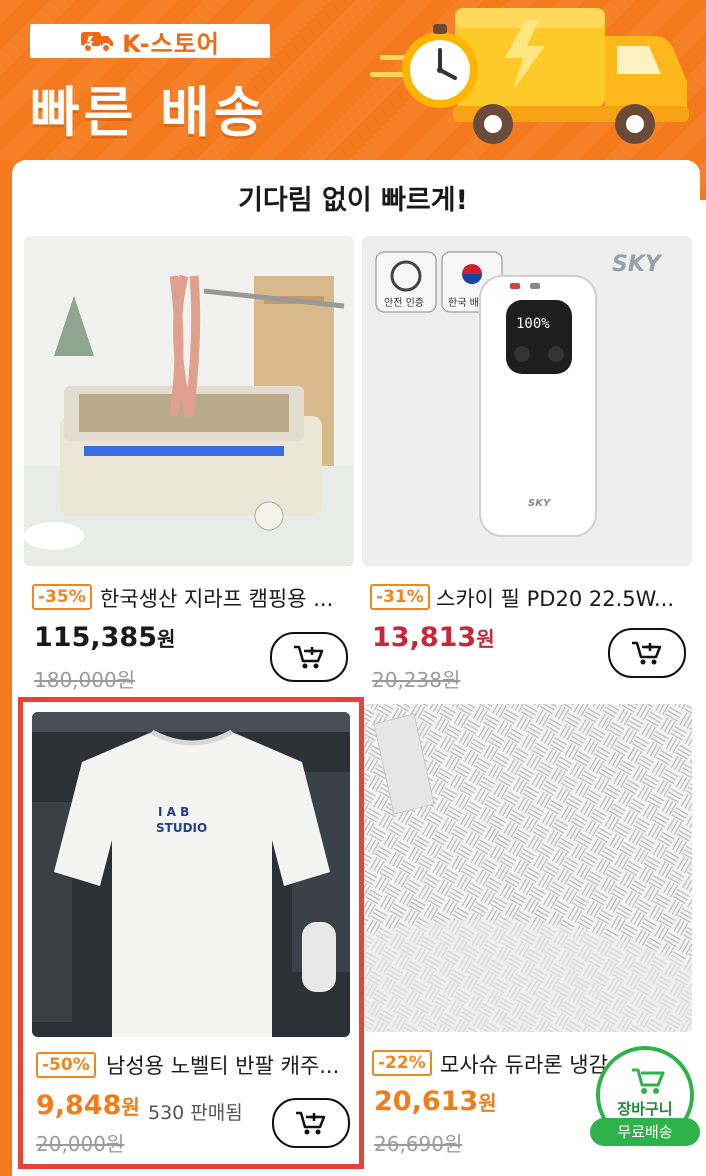  Describe the element at coordinates (648, 1081) in the screenshot. I see `cart-icon` at that location.